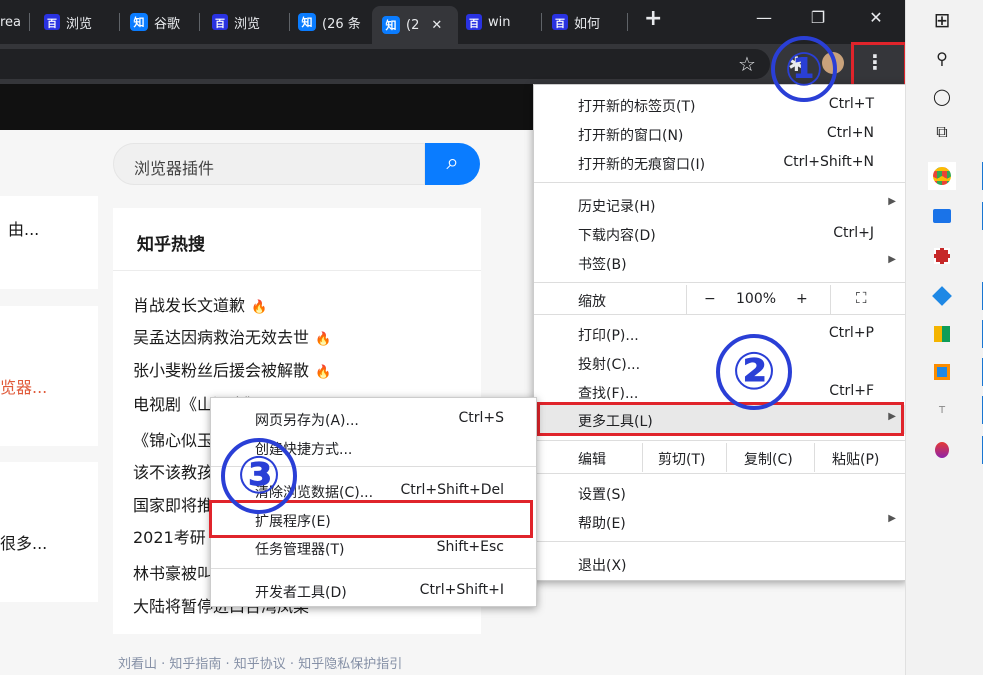  I want to click on search-button: ⌕, so click(452, 164).